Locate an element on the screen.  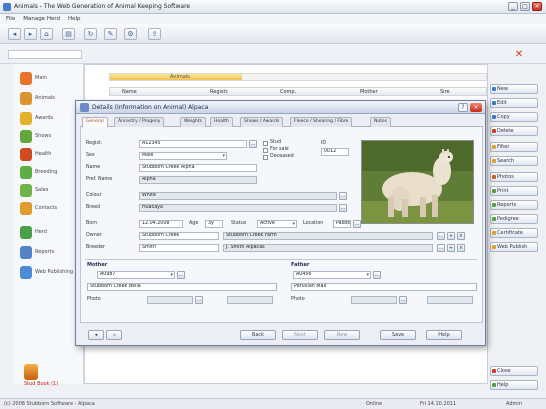
registration-field: A12345 is located at coordinates (193, 144).